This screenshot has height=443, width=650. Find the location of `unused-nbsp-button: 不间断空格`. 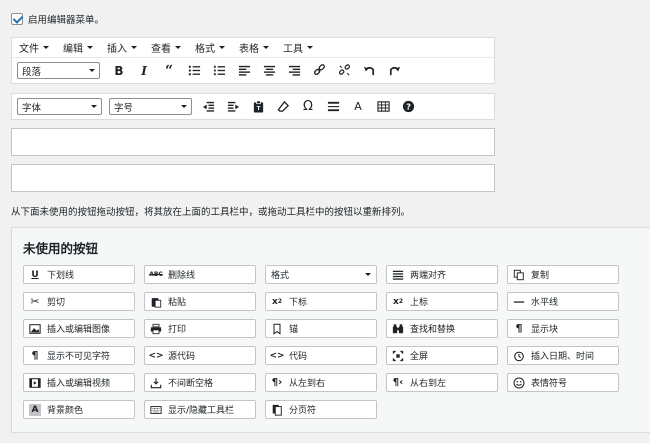

unused-nbsp-button: 不间断空格 is located at coordinates (200, 382).